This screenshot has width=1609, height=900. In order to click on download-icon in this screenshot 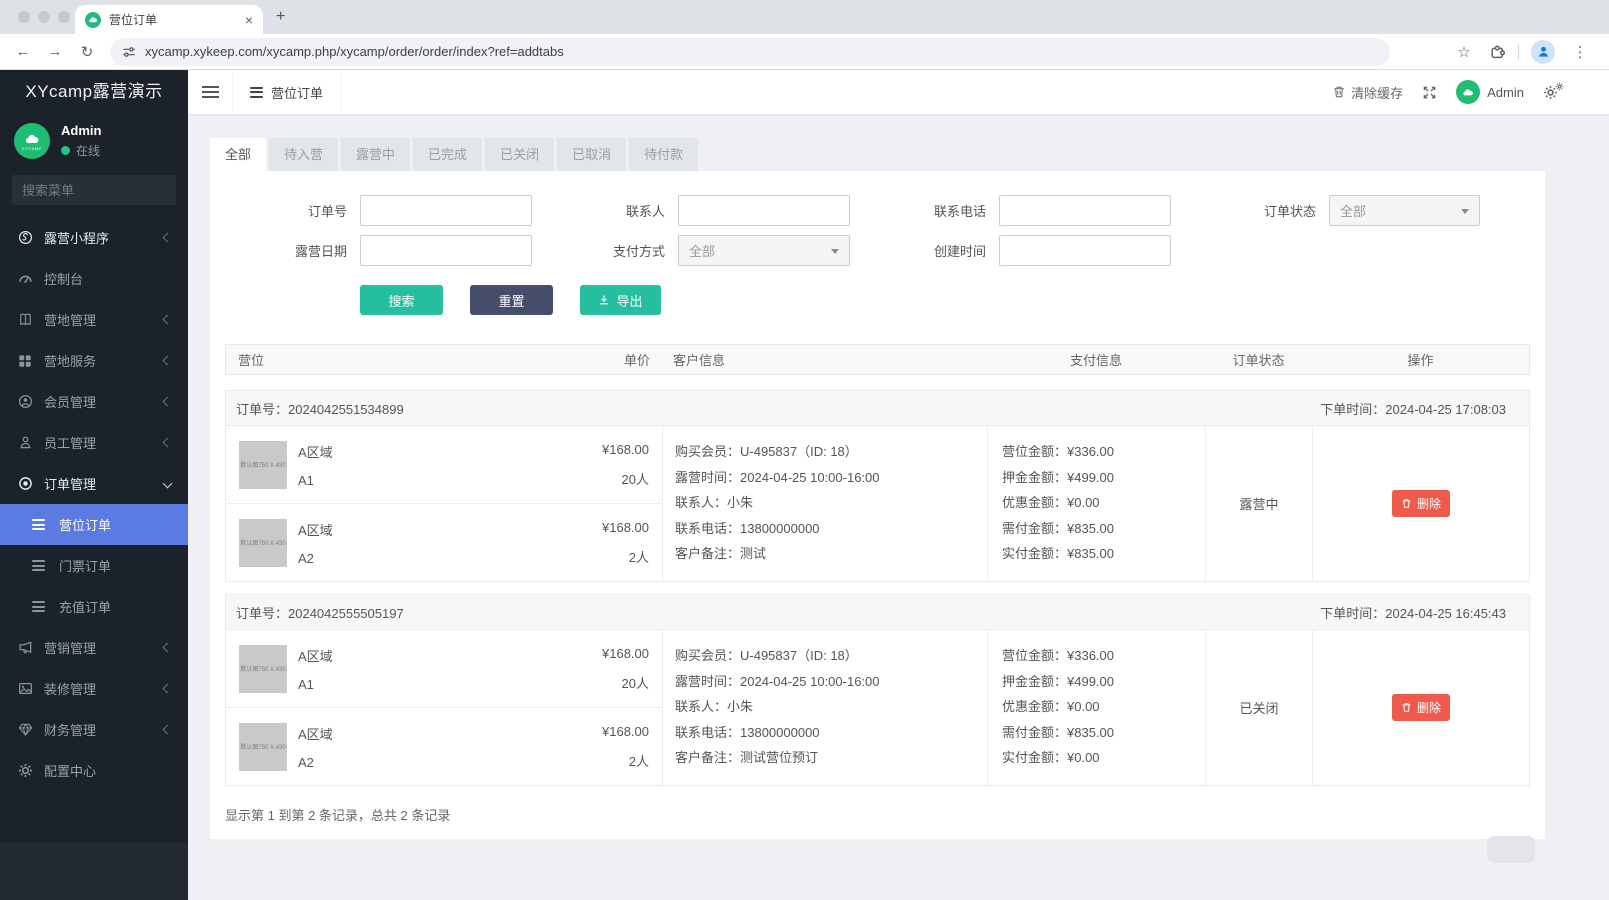, I will do `click(604, 300)`.